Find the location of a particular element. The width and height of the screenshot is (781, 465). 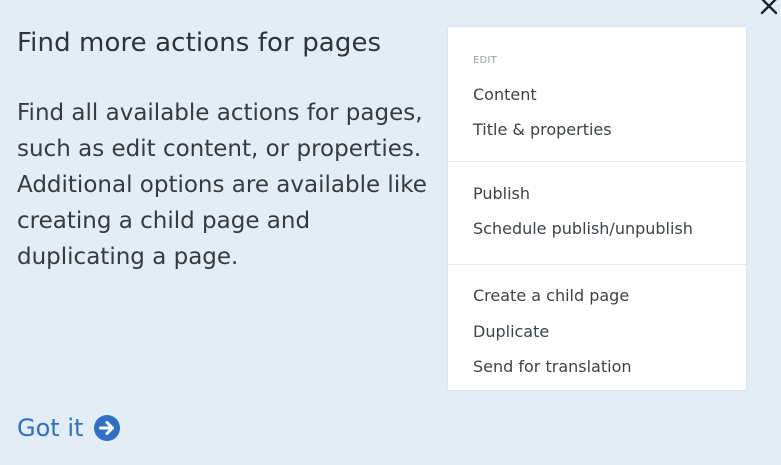

menu-item-schedule-publish: Schedule publish/unpublish is located at coordinates (583, 228).